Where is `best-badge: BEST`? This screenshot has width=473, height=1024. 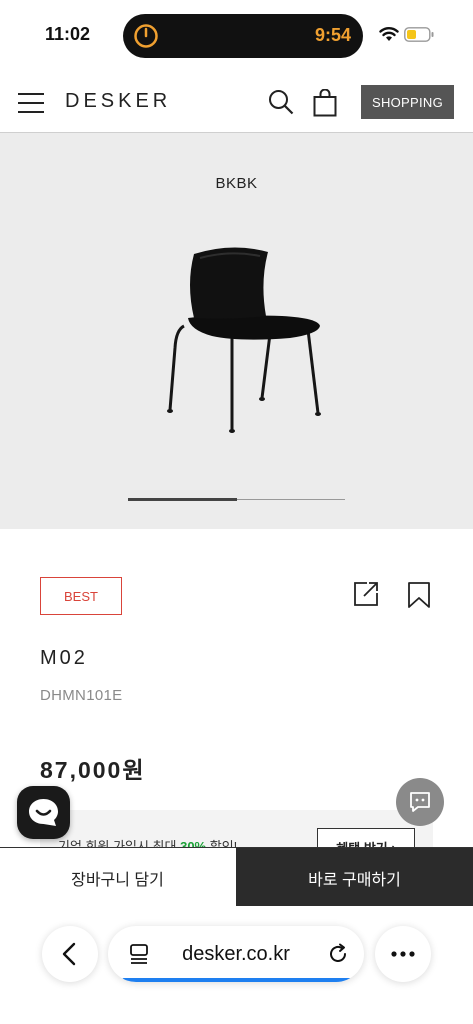 best-badge: BEST is located at coordinates (81, 596).